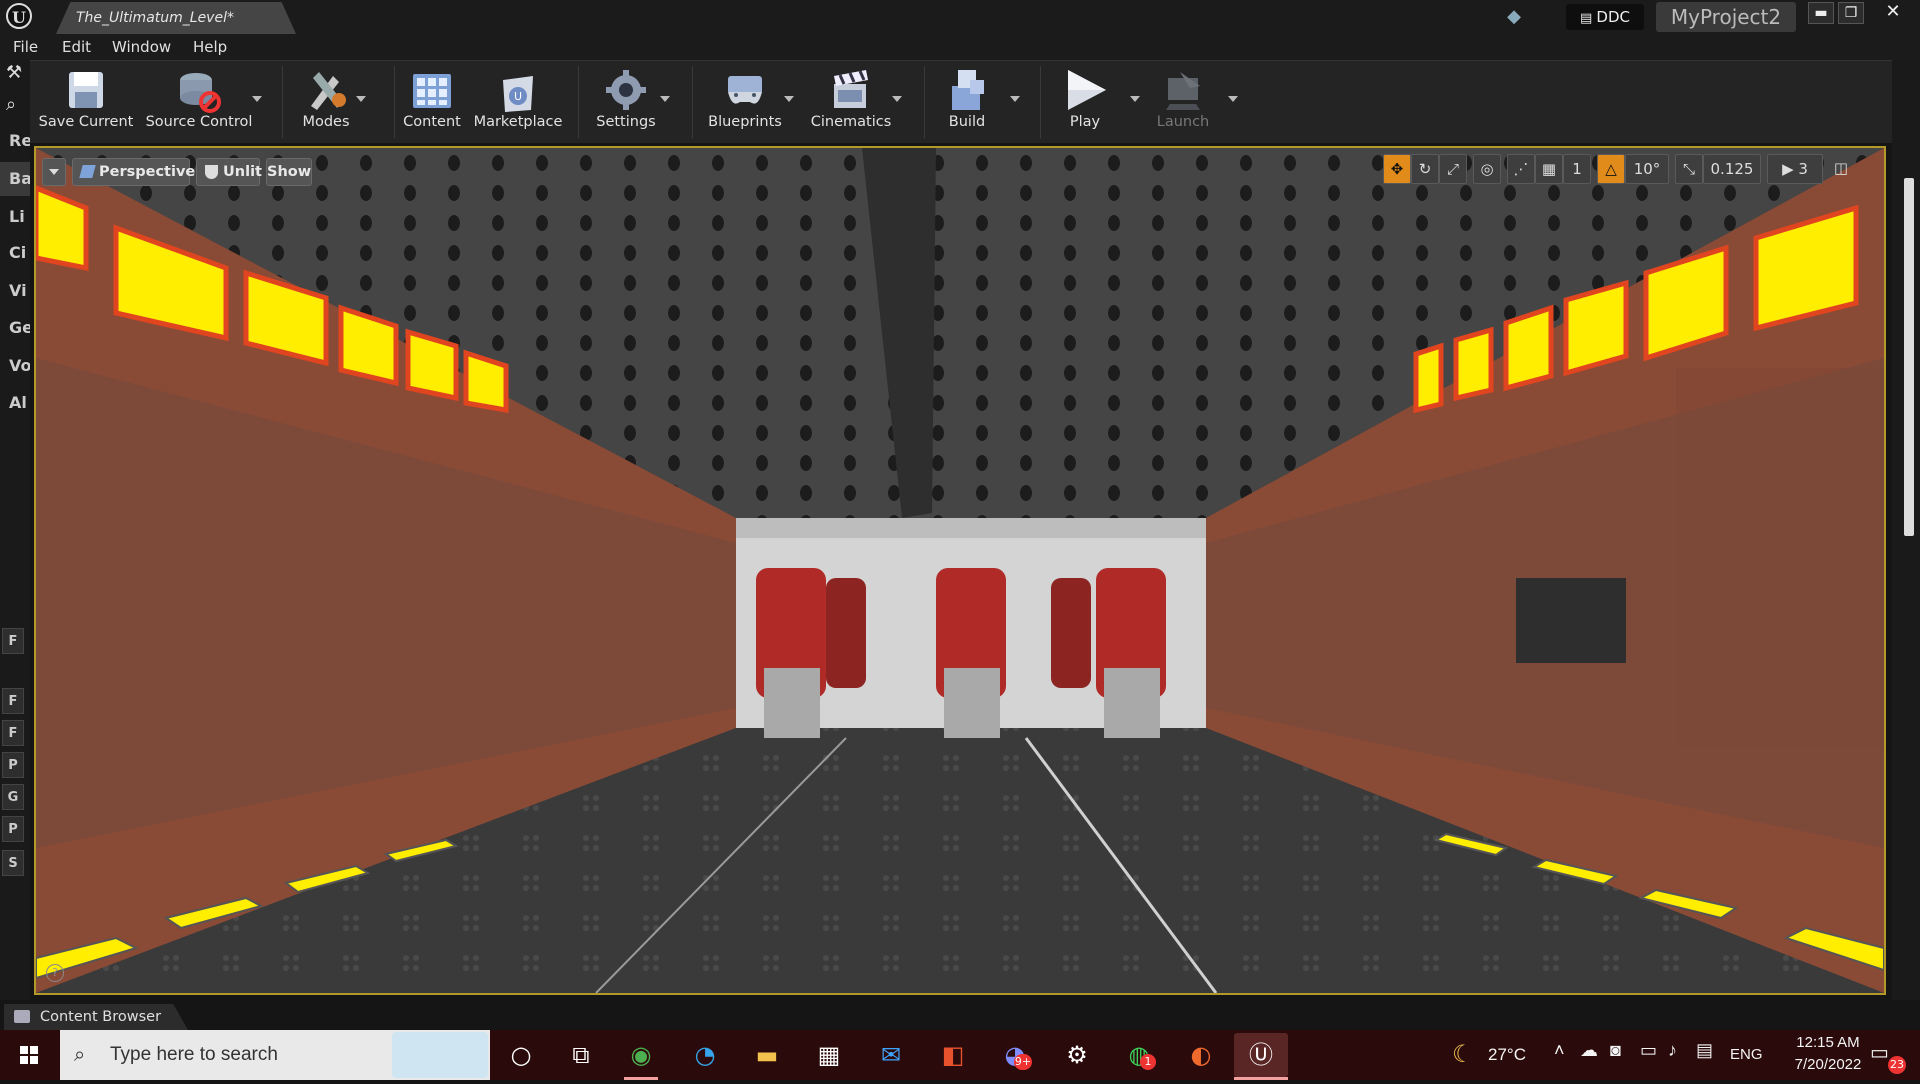 The height and width of the screenshot is (1084, 1920). I want to click on unreal-logo-icon: U, so click(19, 16).